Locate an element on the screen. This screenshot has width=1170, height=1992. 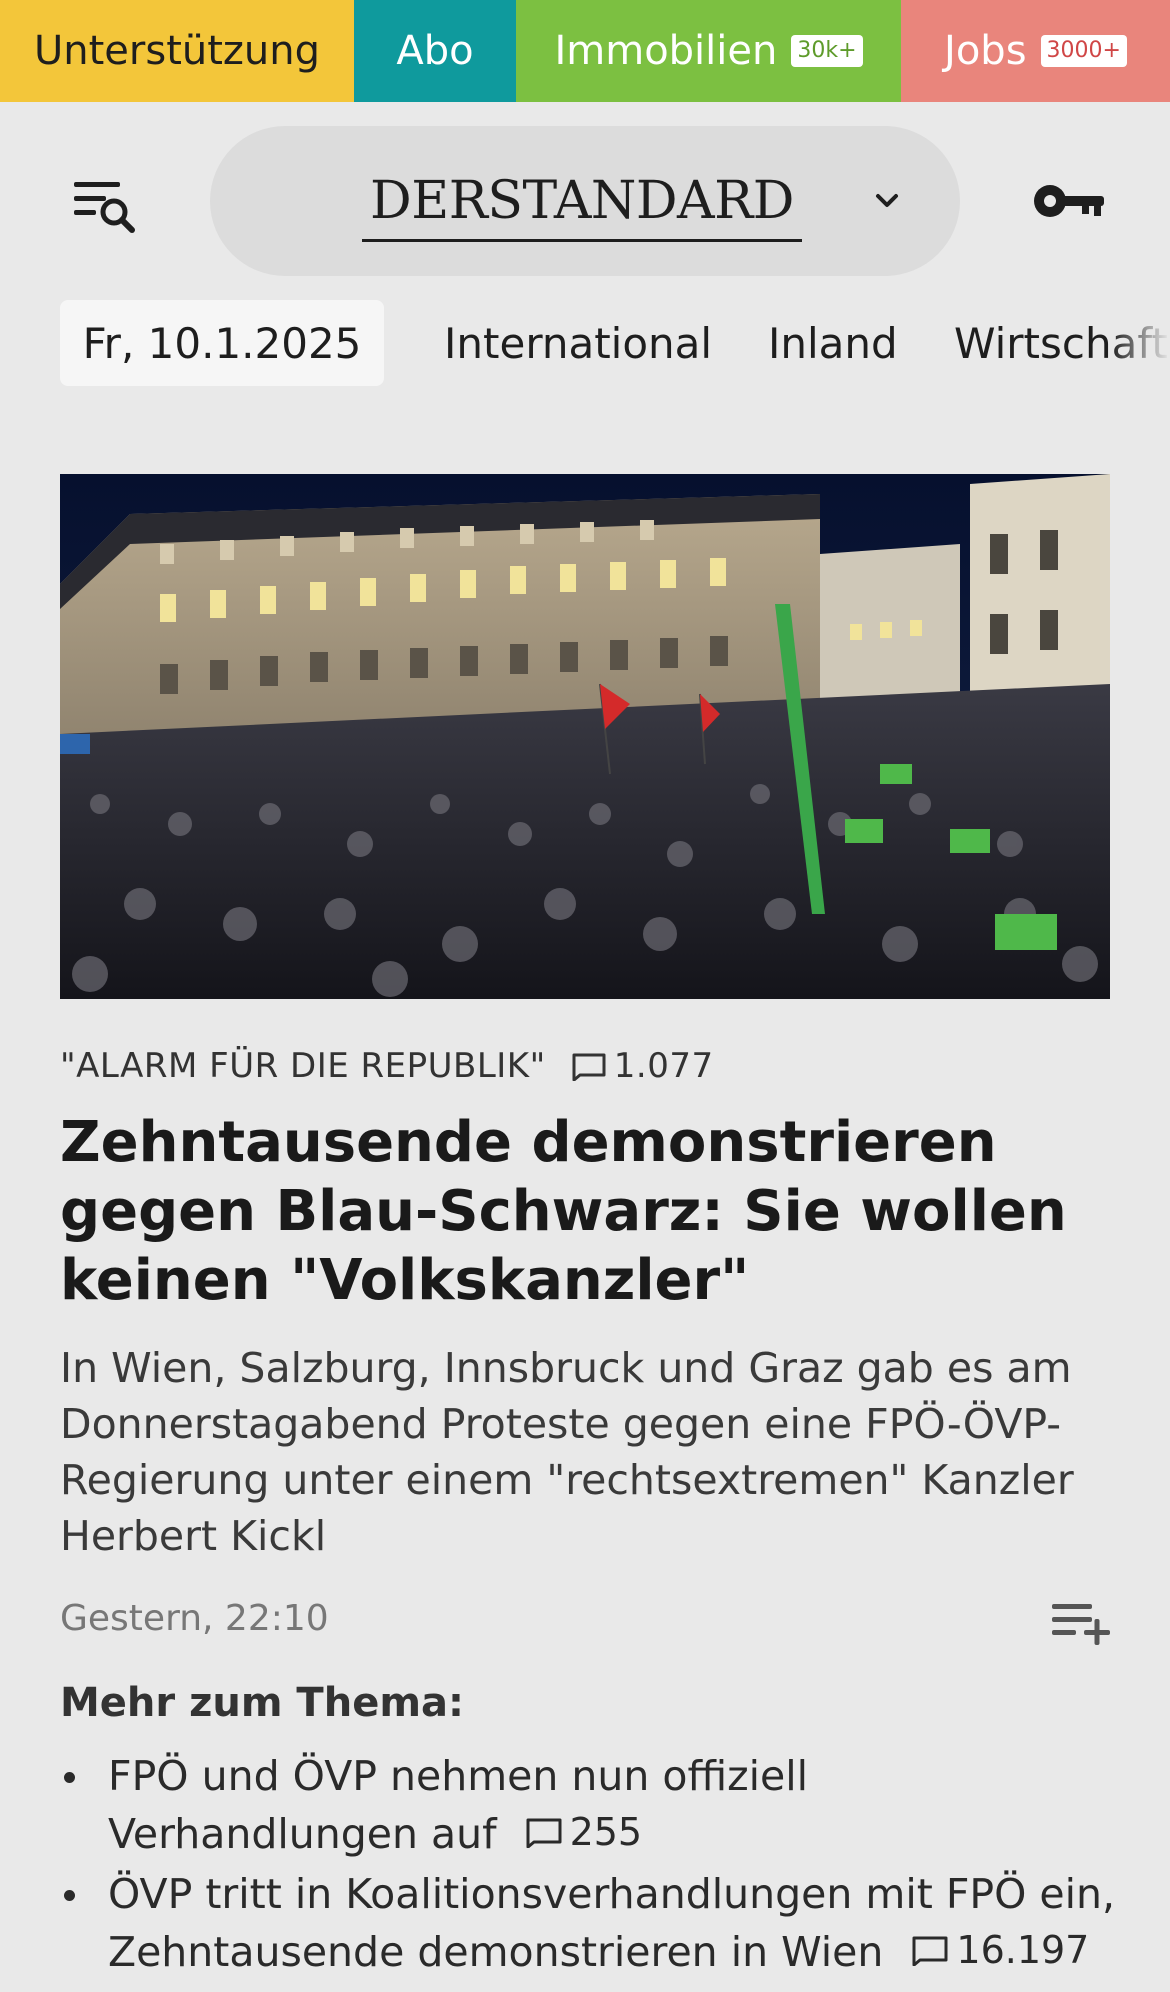
site-logo: DERSTANDARD is located at coordinates (582, 202).